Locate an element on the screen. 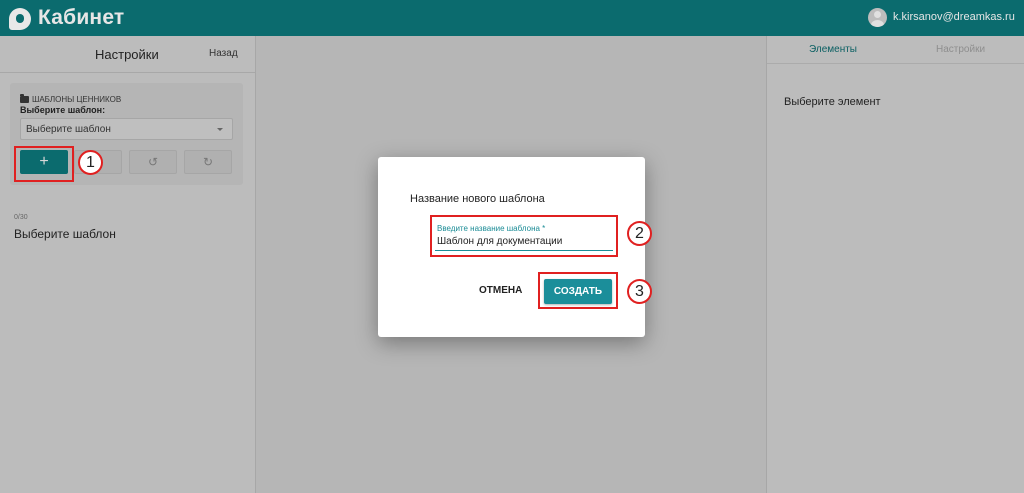 The height and width of the screenshot is (493, 1024). avatar-icon is located at coordinates (877, 17).